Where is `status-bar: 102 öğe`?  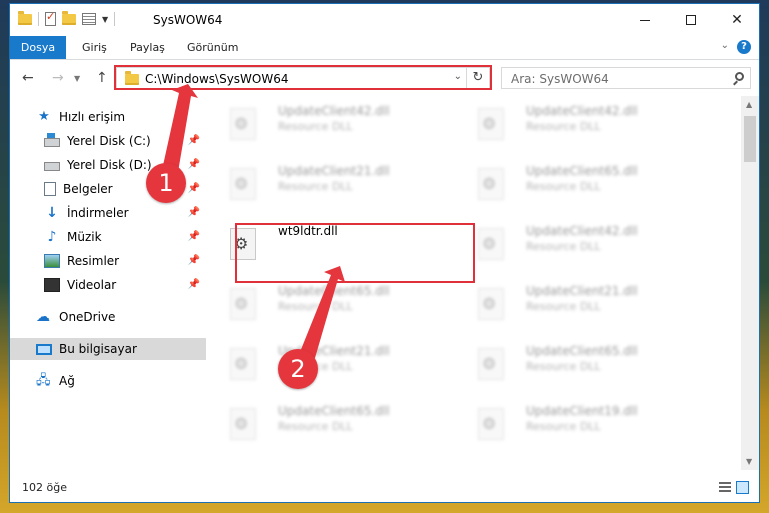 status-bar: 102 öğe is located at coordinates (384, 488).